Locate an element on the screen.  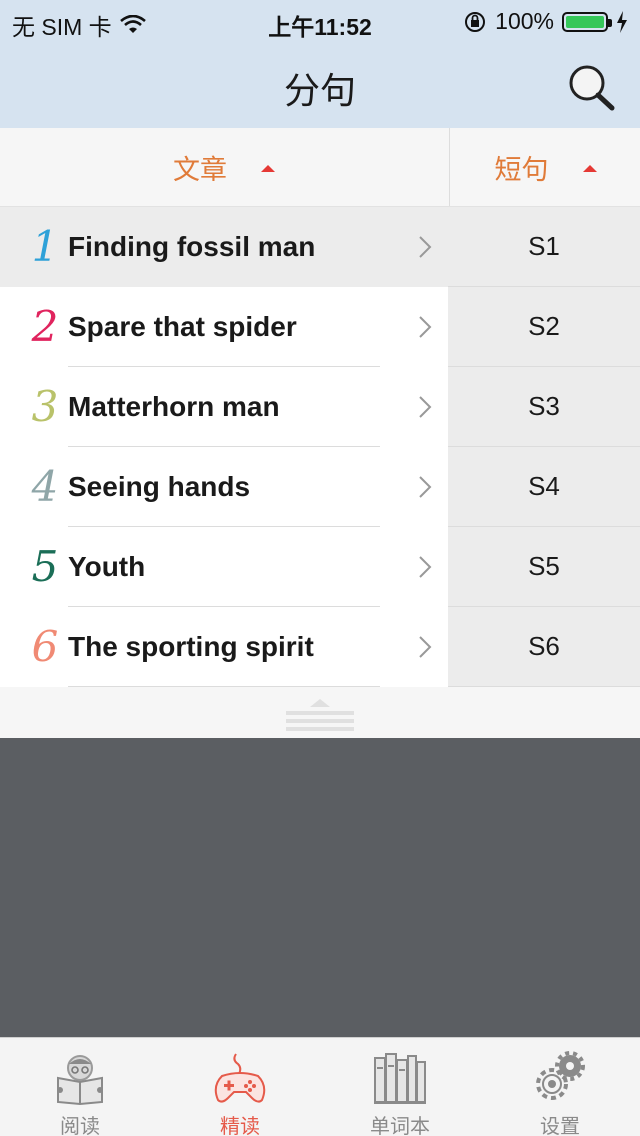
svg-text: 5 is located at coordinates (45, 565).